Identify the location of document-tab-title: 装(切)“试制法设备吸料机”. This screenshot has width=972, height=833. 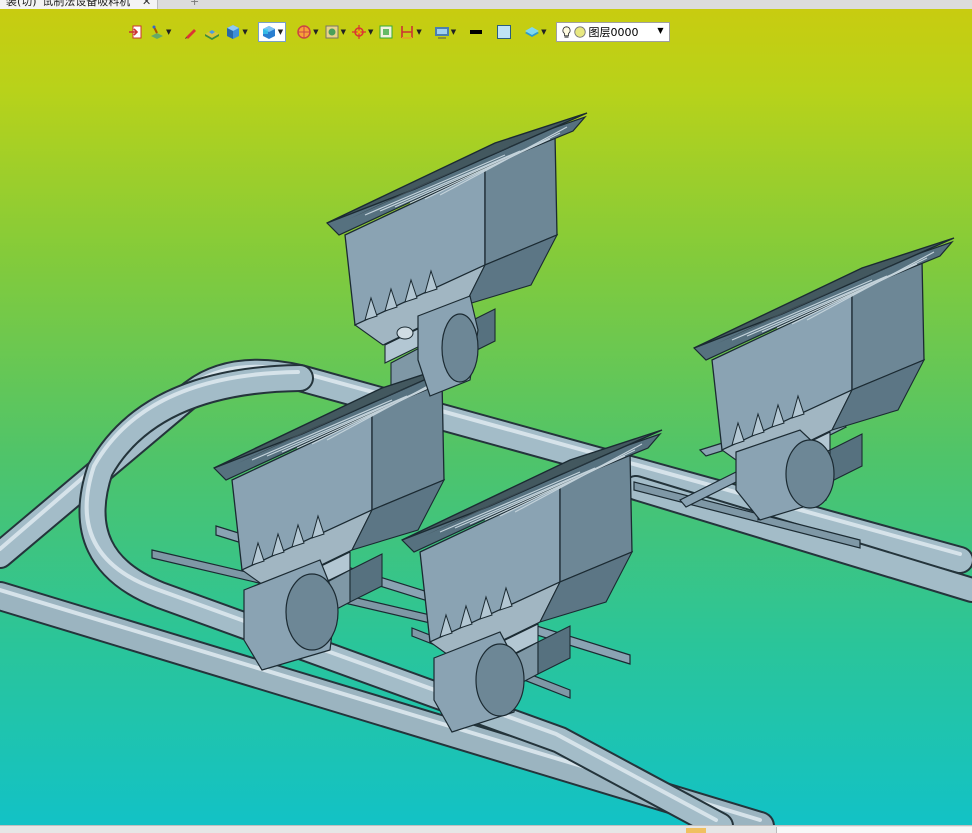
(71, 4).